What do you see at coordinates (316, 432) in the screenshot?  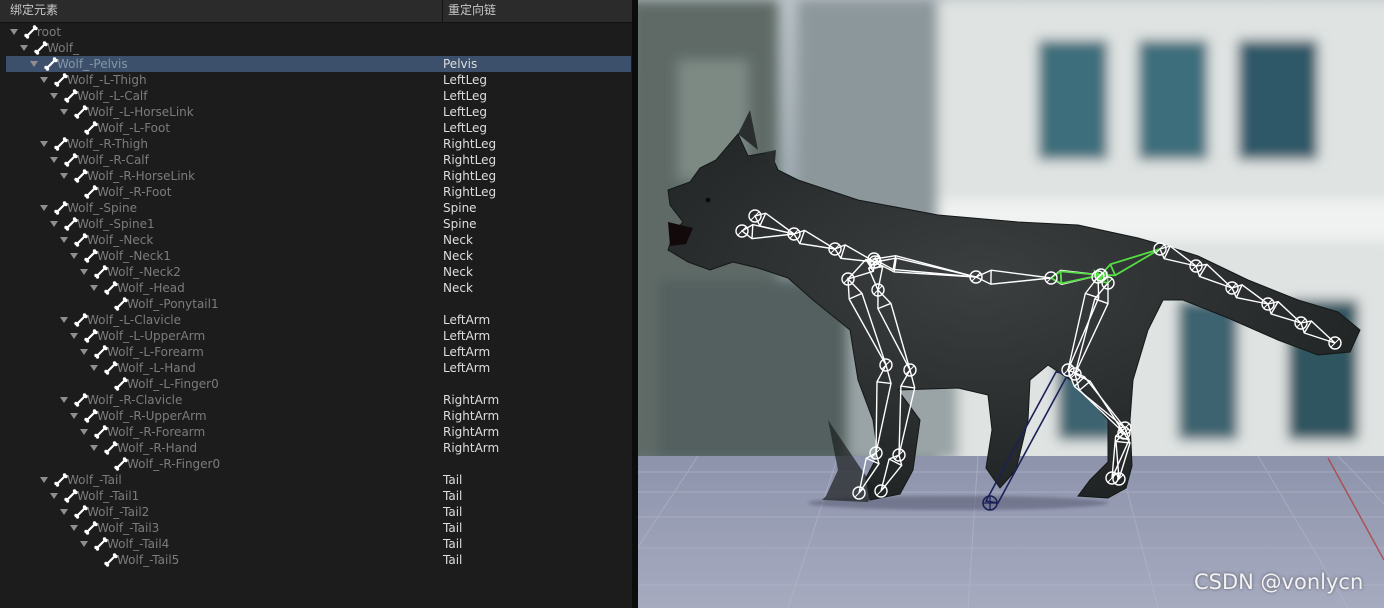 I see `bone-row: Wolf_-R-Forearm RightArm` at bounding box center [316, 432].